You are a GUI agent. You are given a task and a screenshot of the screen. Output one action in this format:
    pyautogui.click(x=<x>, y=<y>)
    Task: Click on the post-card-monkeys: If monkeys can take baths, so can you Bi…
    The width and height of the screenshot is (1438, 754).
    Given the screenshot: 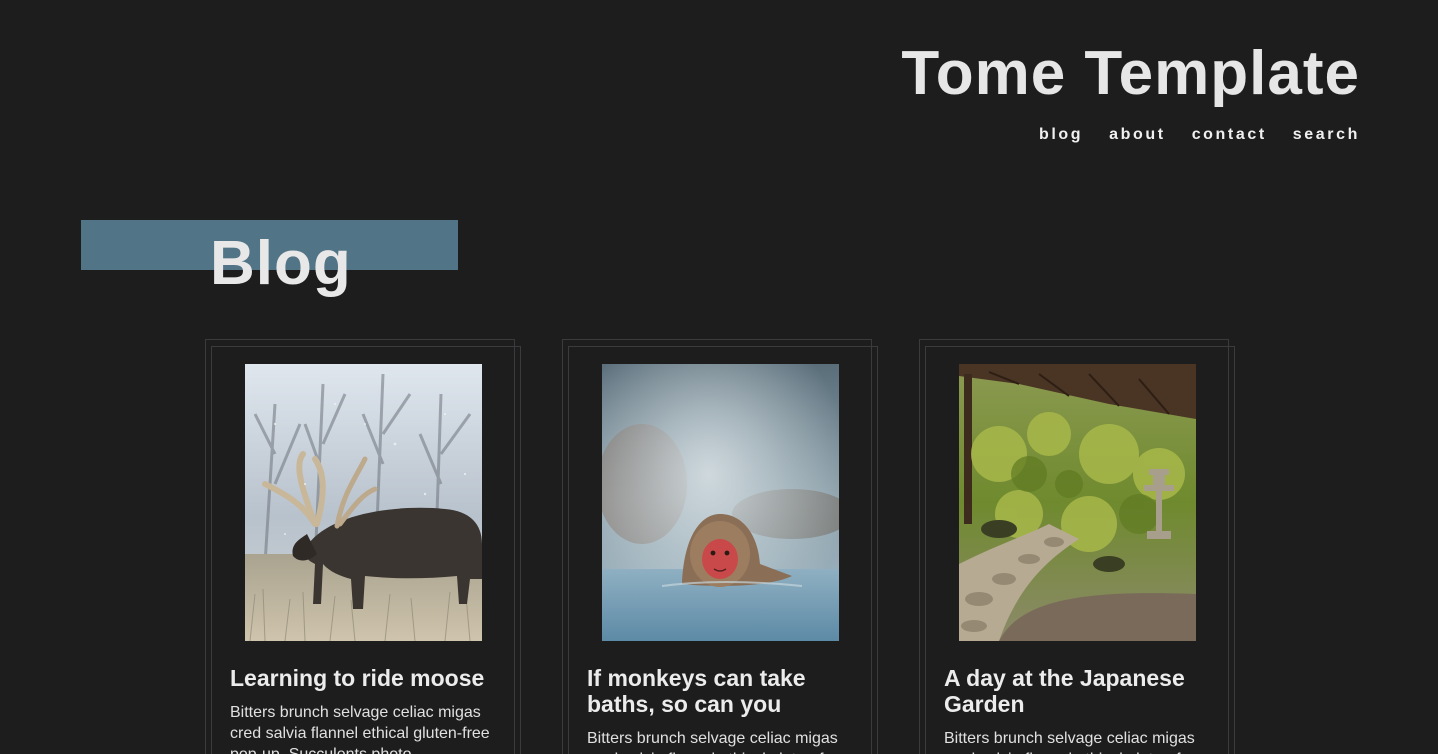 What is the action you would take?
    pyautogui.click(x=720, y=546)
    